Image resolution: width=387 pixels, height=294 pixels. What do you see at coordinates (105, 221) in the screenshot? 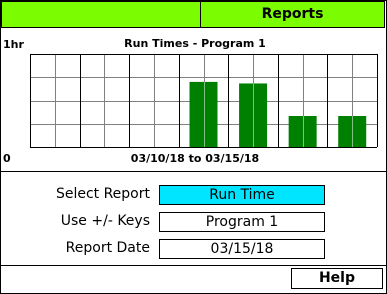
I see `use-keys-label: Use +/- Keys` at bounding box center [105, 221].